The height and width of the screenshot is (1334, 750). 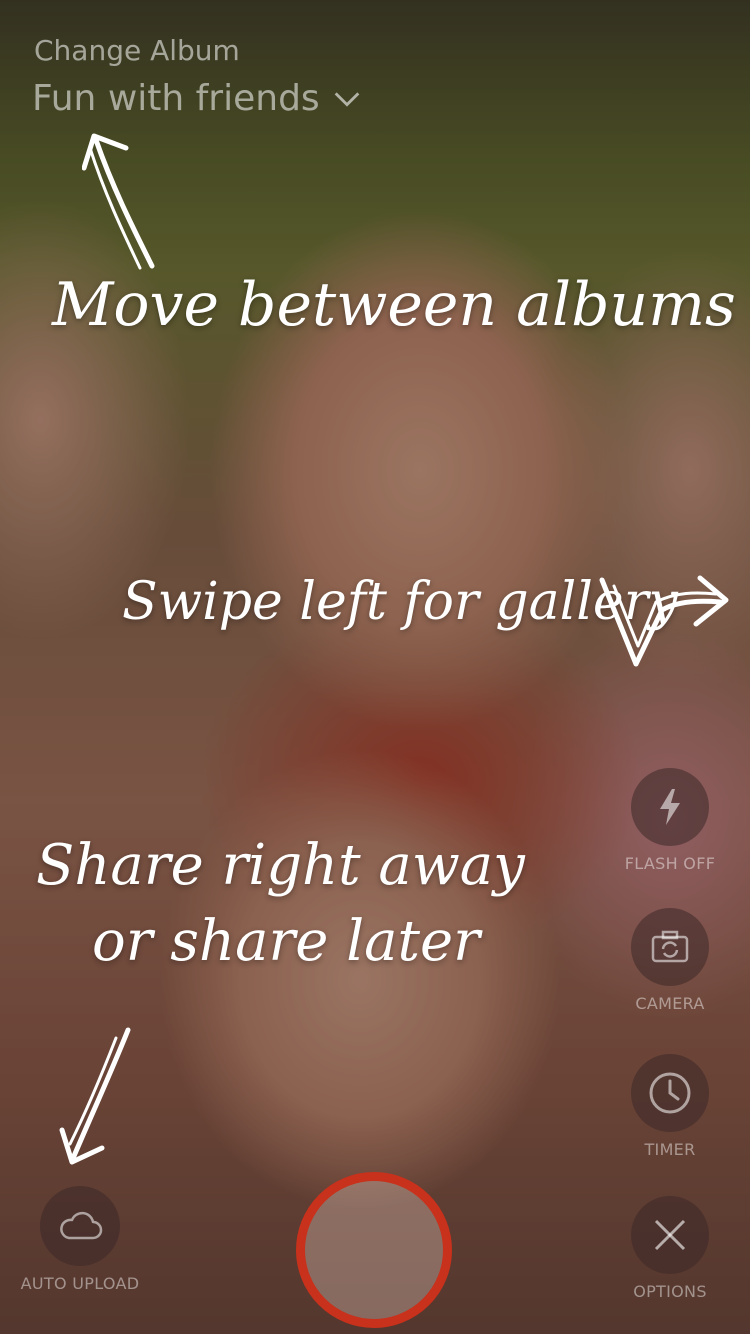 I want to click on auto-upload-button, so click(x=80, y=1226).